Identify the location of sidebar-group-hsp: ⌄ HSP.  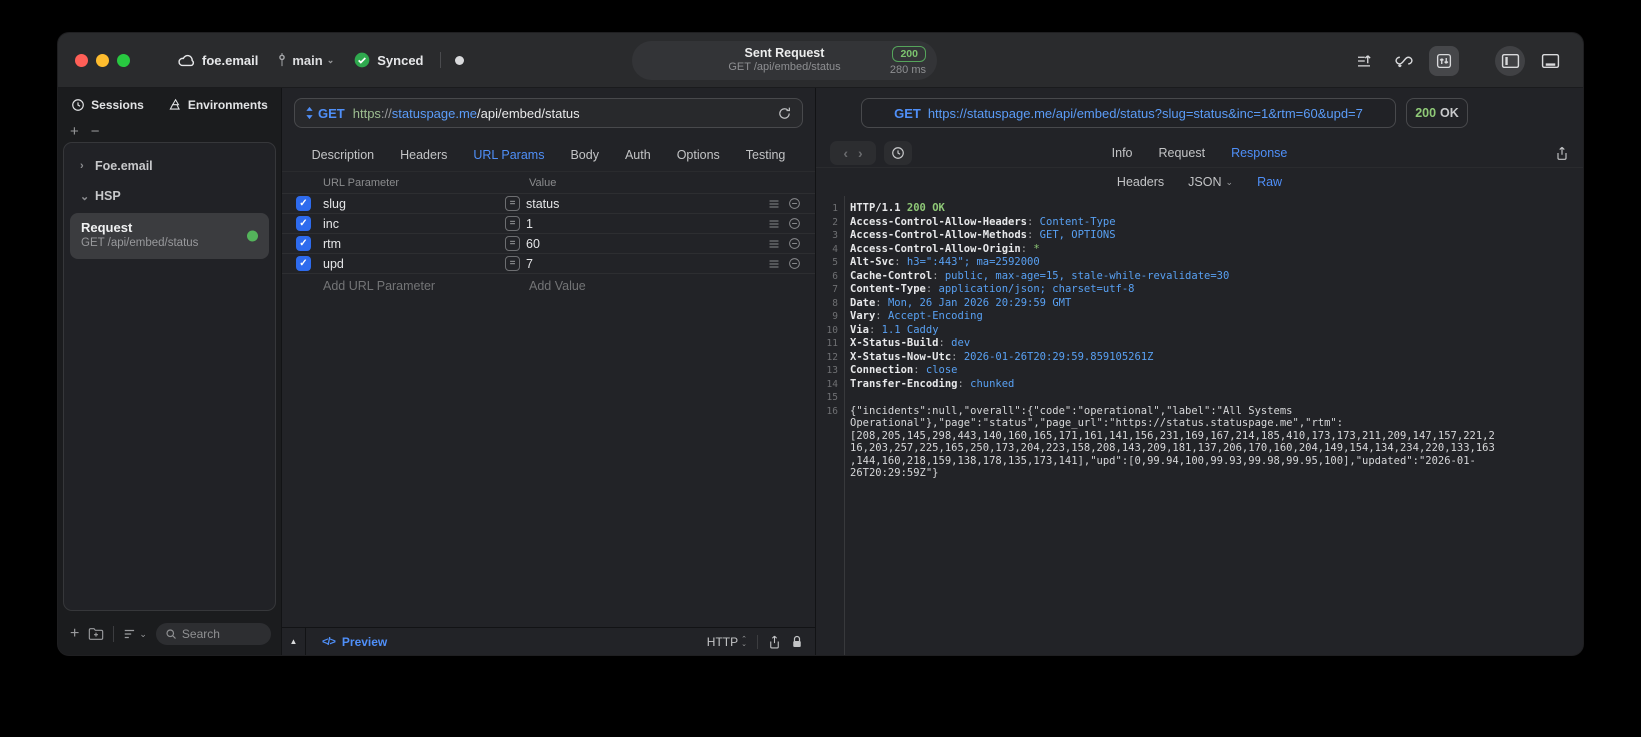
(169, 196).